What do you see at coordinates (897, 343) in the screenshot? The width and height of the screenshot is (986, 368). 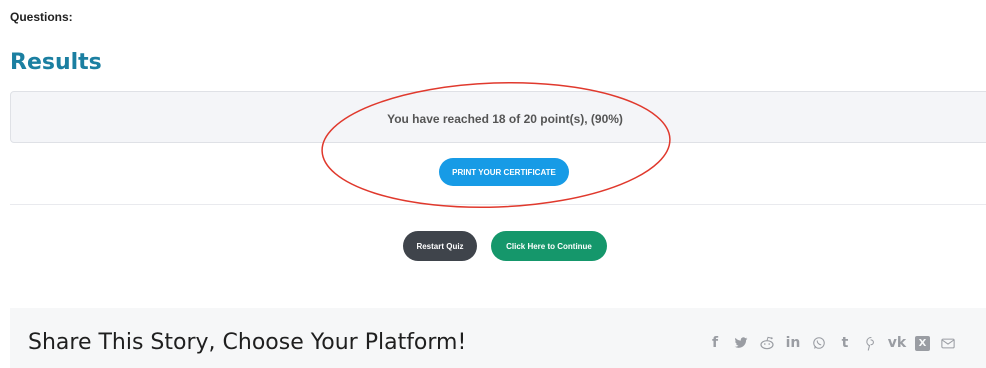 I see `vk-icon: vk` at bounding box center [897, 343].